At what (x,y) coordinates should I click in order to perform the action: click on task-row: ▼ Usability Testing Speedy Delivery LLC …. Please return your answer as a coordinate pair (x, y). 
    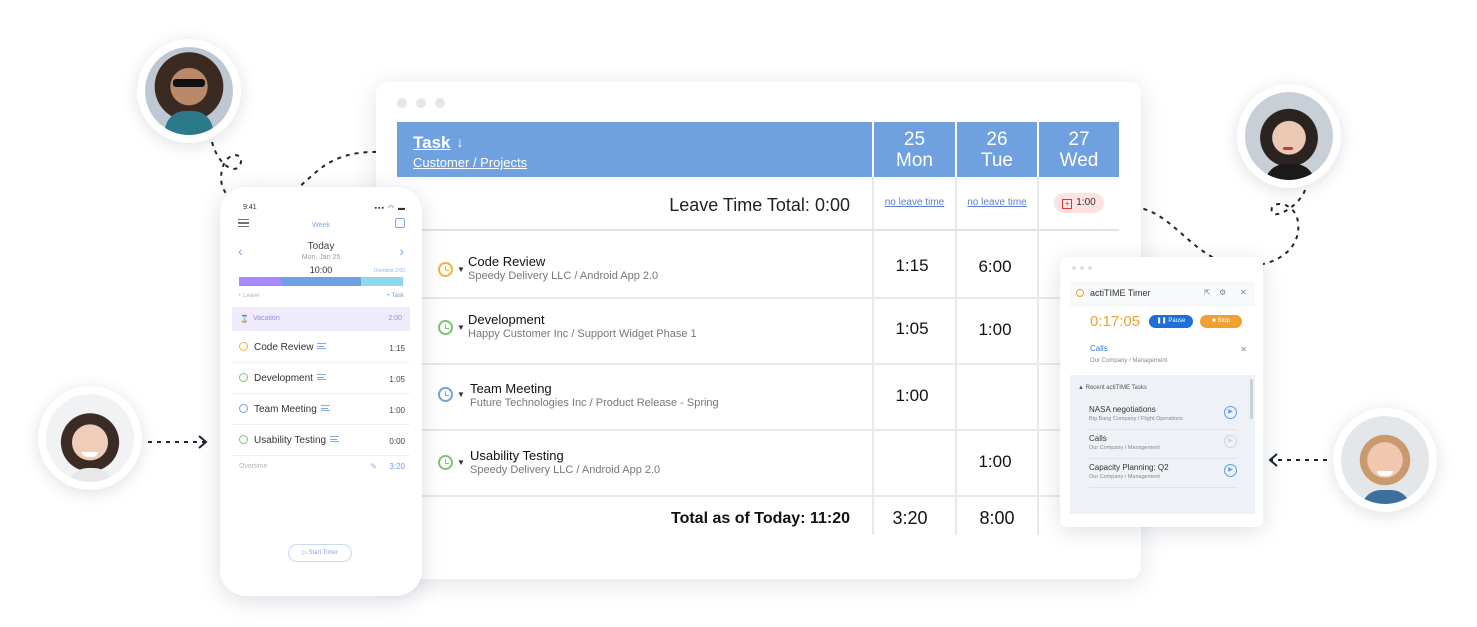
    Looking at the image, I should click on (758, 464).